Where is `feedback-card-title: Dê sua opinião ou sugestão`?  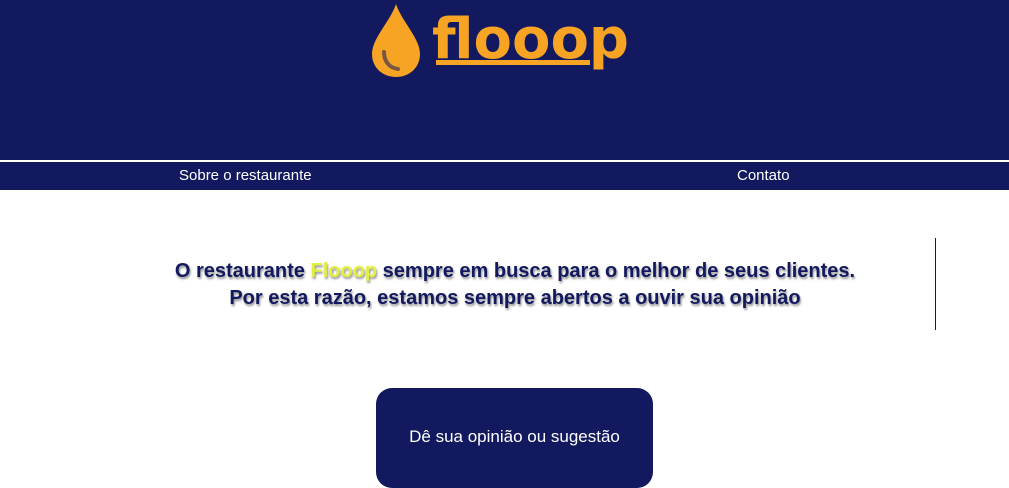 feedback-card-title: Dê sua opinião ou sugestão is located at coordinates (514, 436).